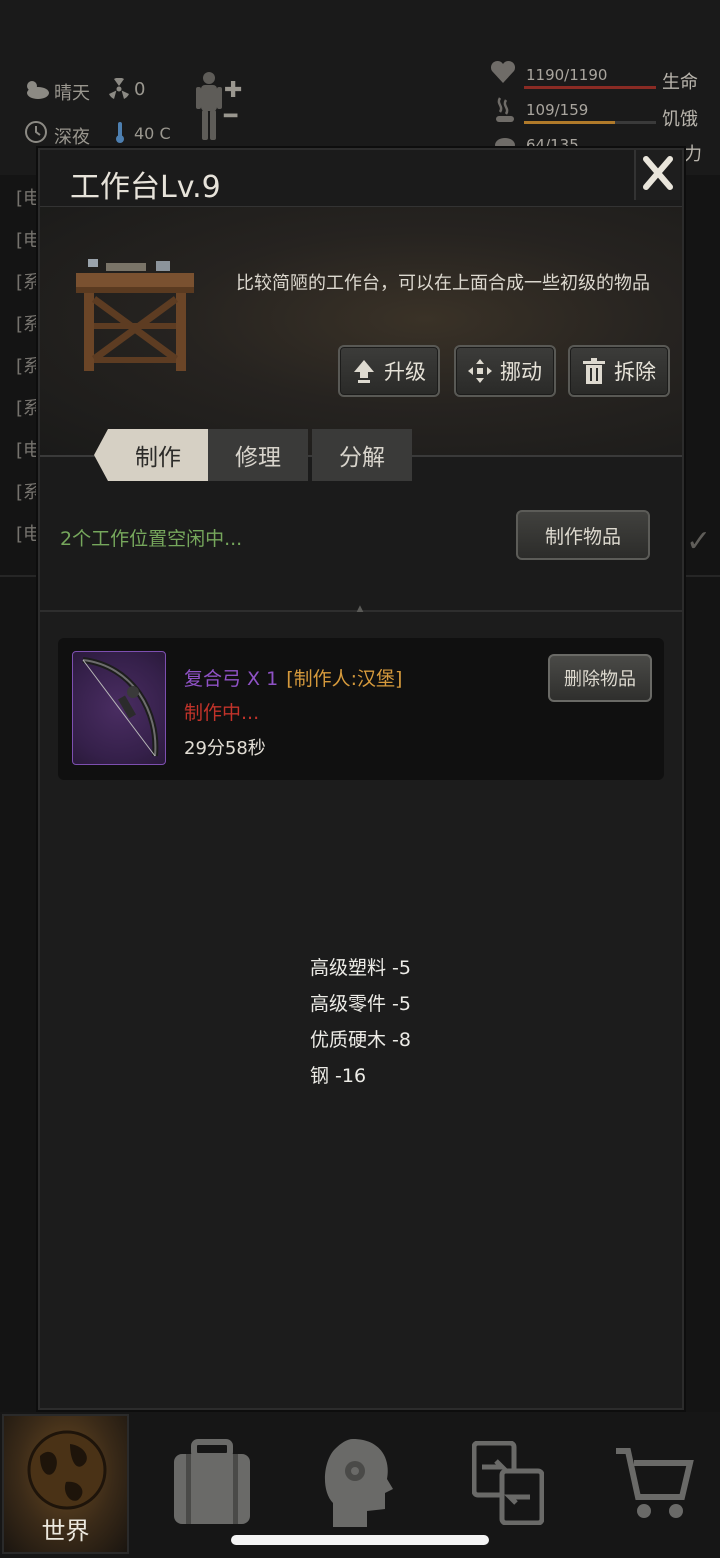 The height and width of the screenshot is (1558, 720). I want to click on tab-salvage: 分解, so click(362, 455).